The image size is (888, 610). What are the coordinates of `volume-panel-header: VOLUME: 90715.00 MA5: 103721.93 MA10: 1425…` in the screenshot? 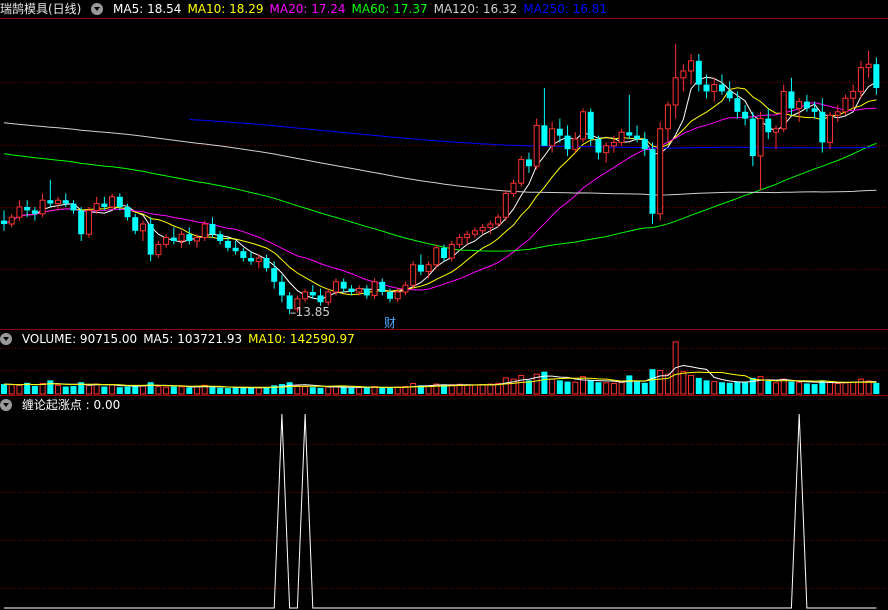 It's located at (183, 339).